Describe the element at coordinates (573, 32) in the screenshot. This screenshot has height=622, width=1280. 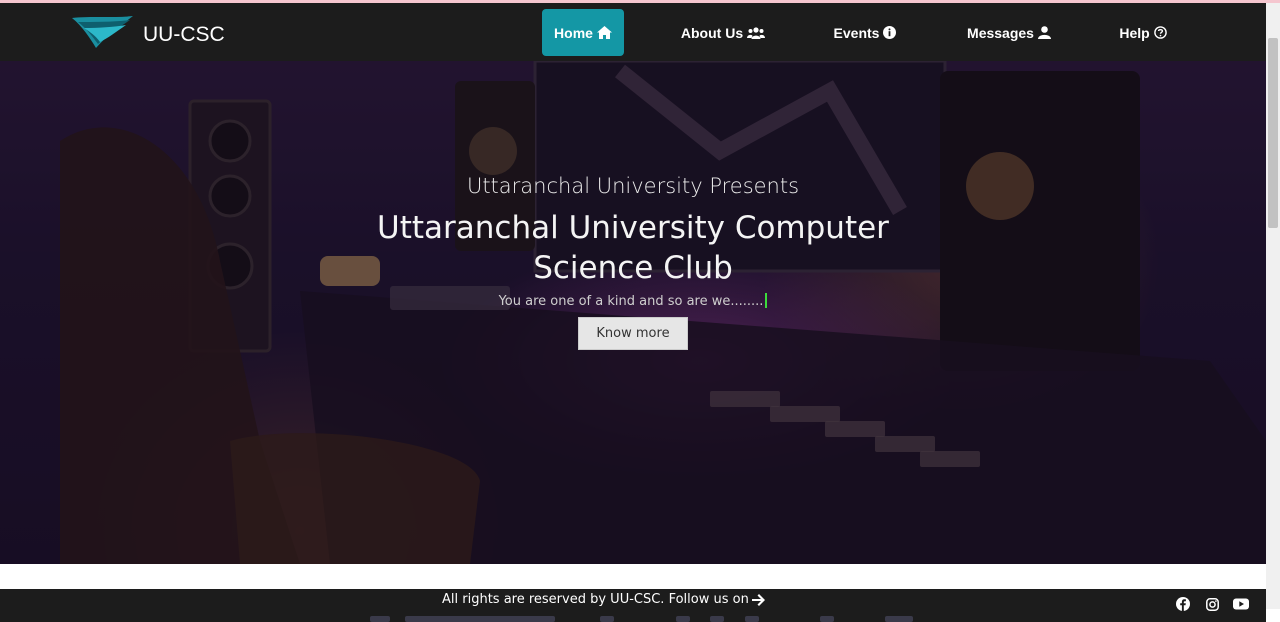
I see `nav-home-label: Home` at that location.